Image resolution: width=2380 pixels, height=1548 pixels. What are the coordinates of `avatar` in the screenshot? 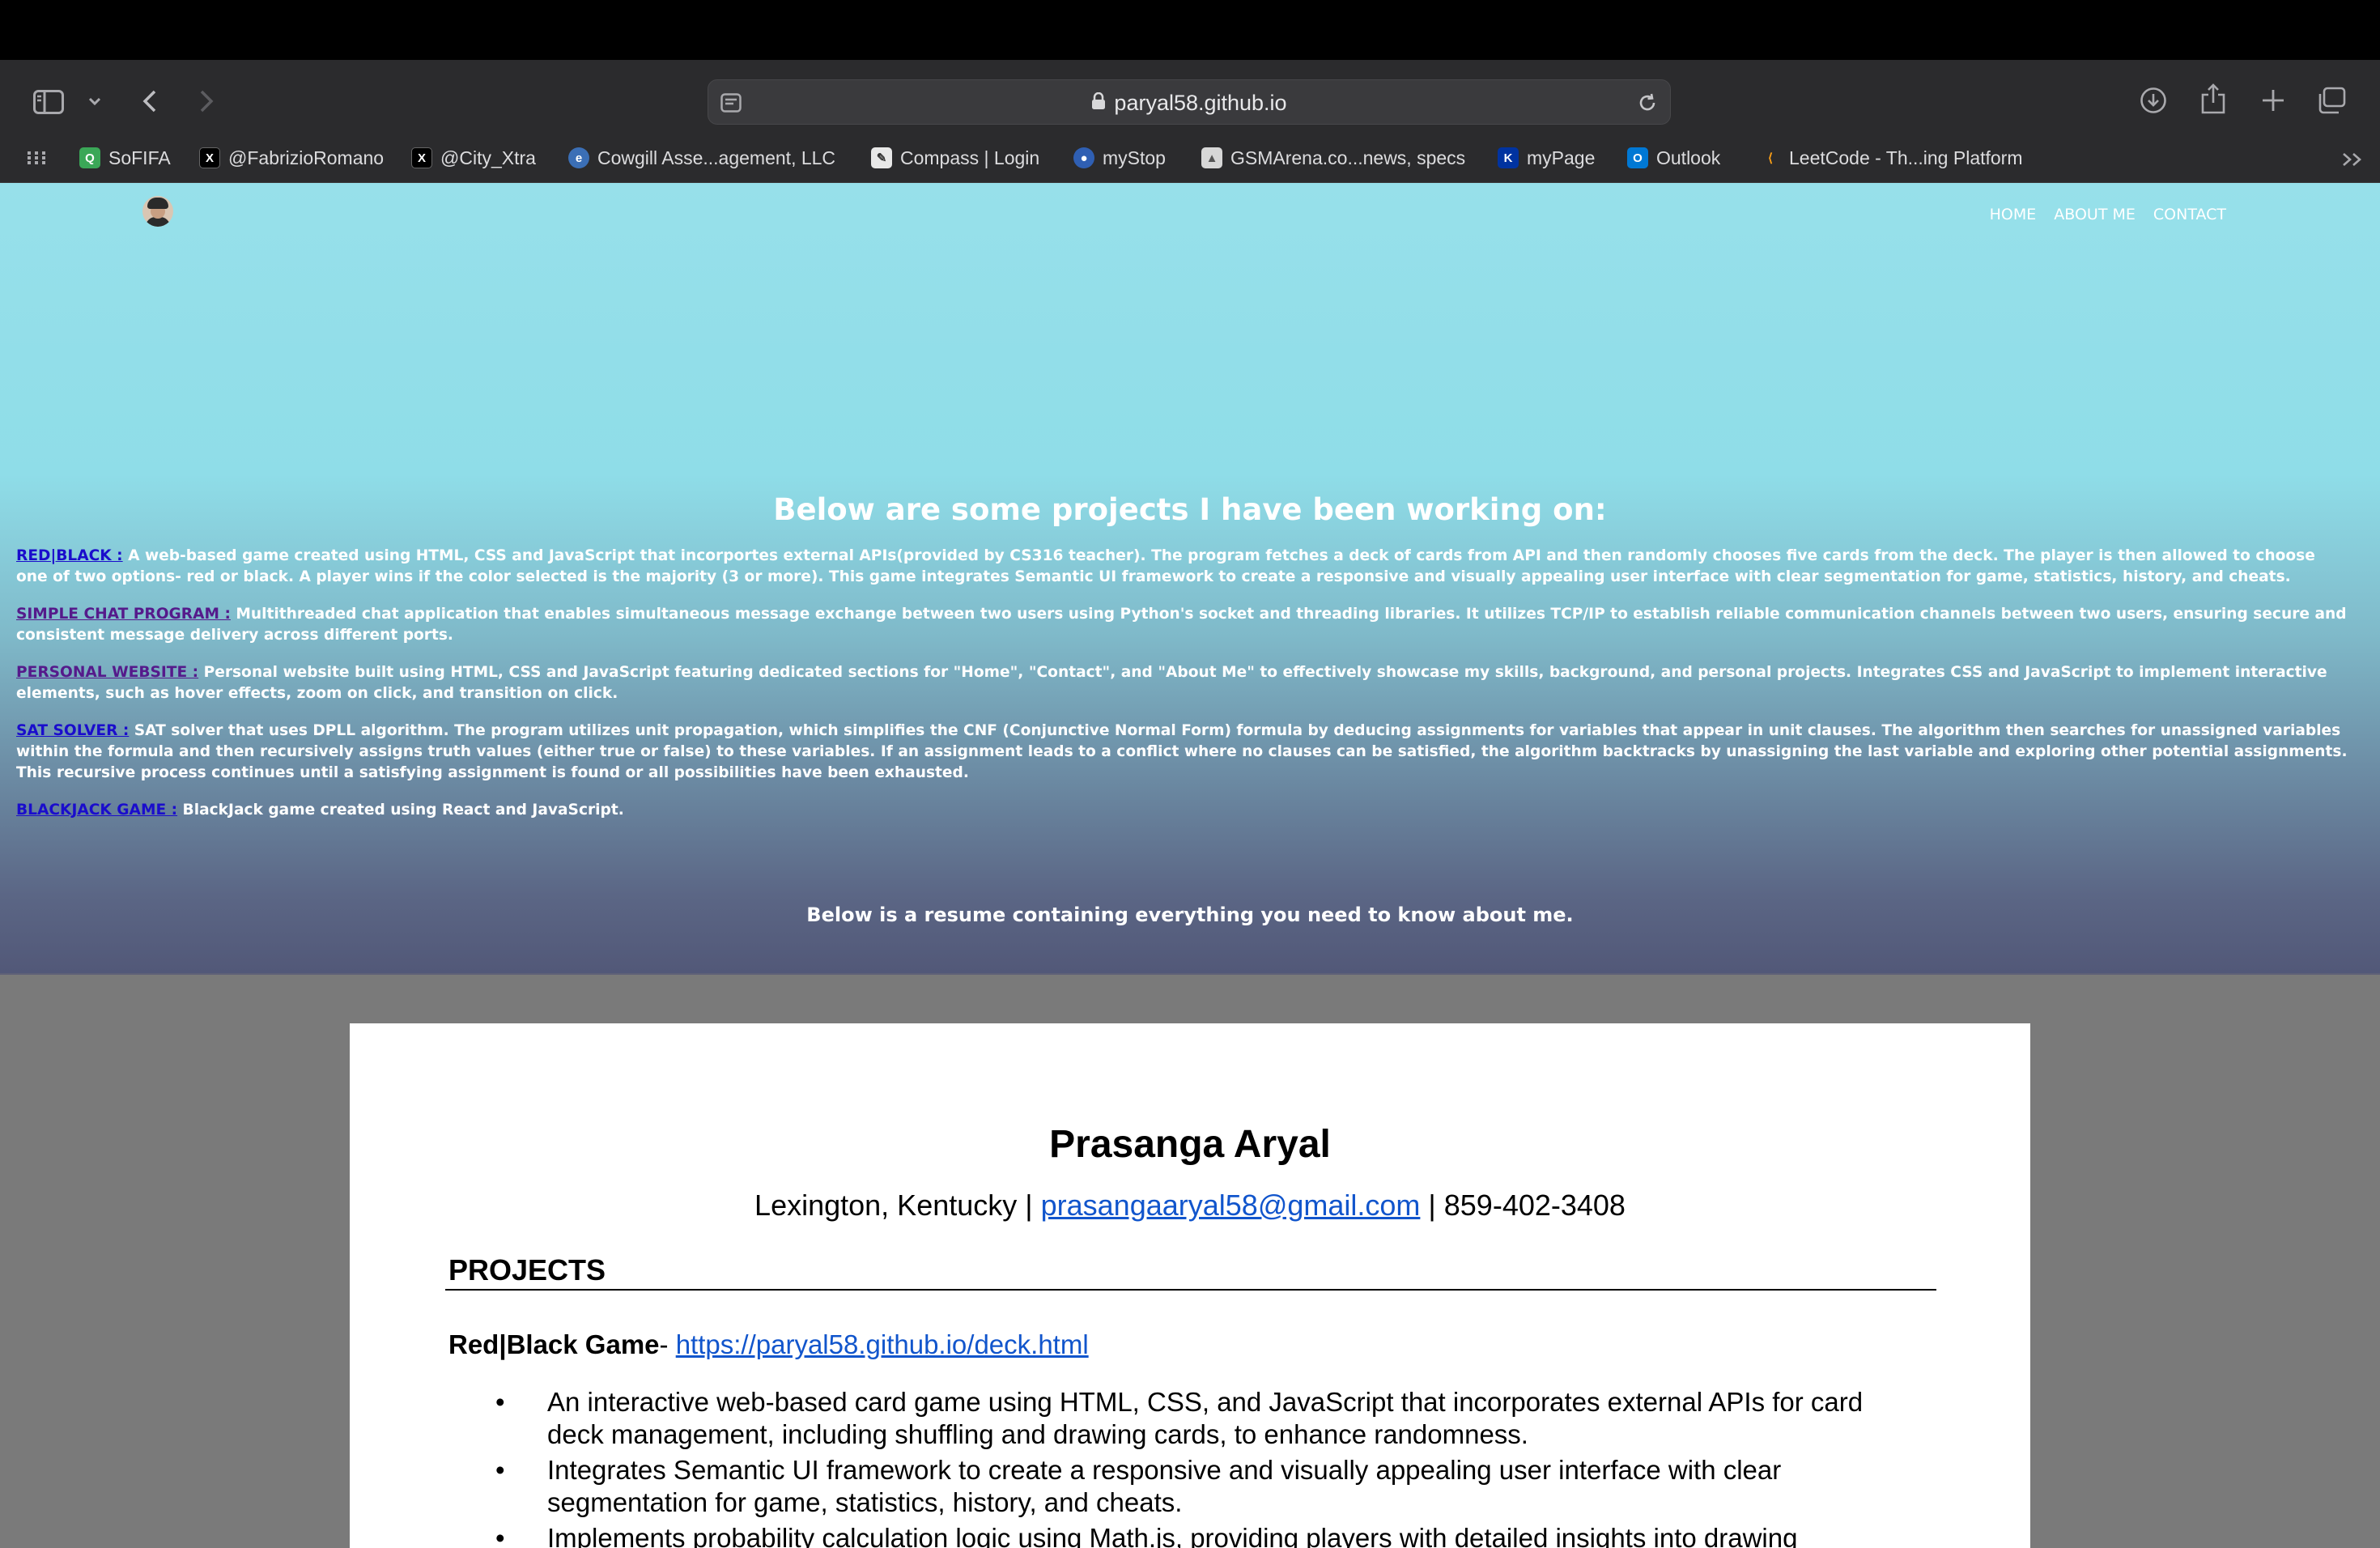 It's located at (157, 211).